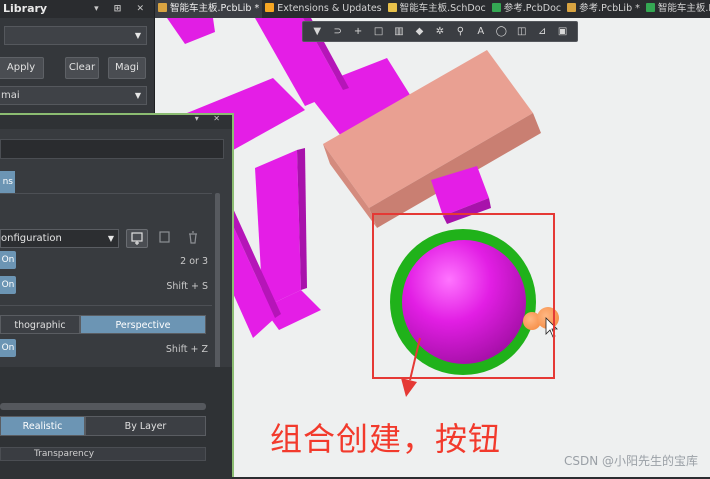 This screenshot has height=479, width=710. I want to click on save-config-button, so click(137, 238).